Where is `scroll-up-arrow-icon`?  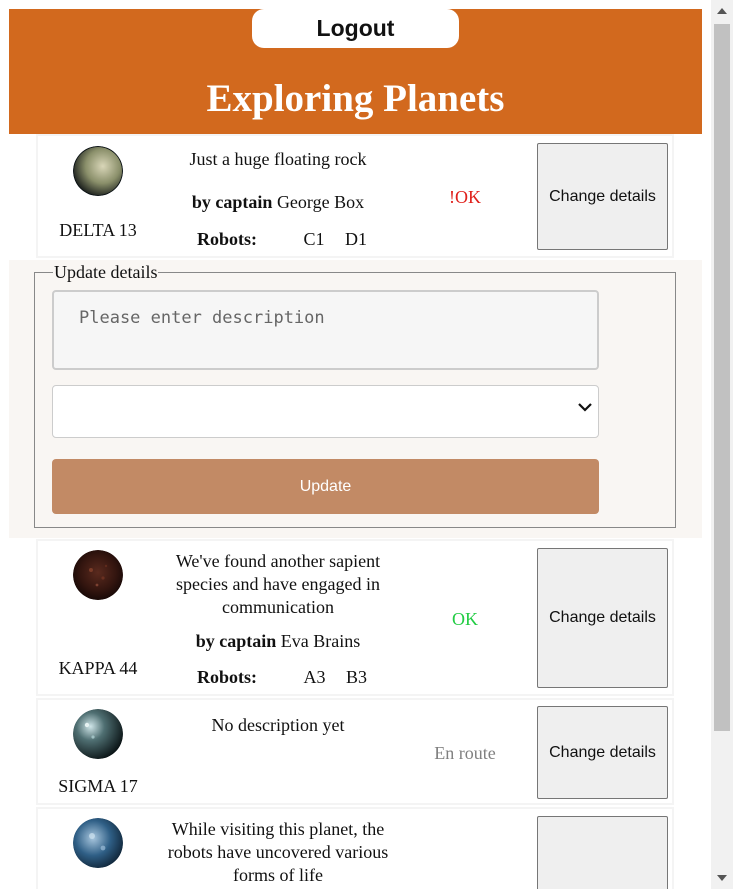 scroll-up-arrow-icon is located at coordinates (722, 11).